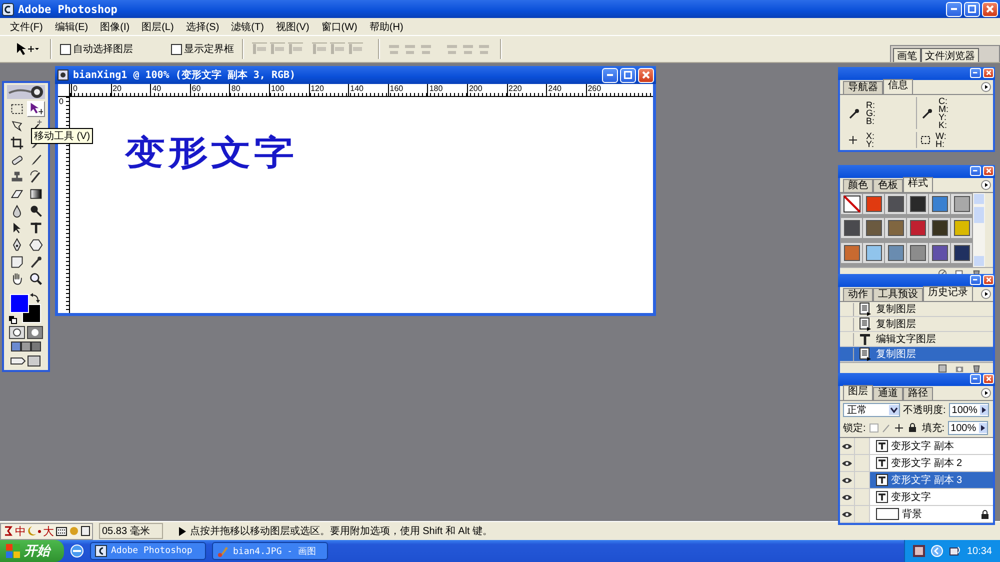  Describe the element at coordinates (907, 55) in the screenshot. I see `palette-tab: 画笔` at that location.